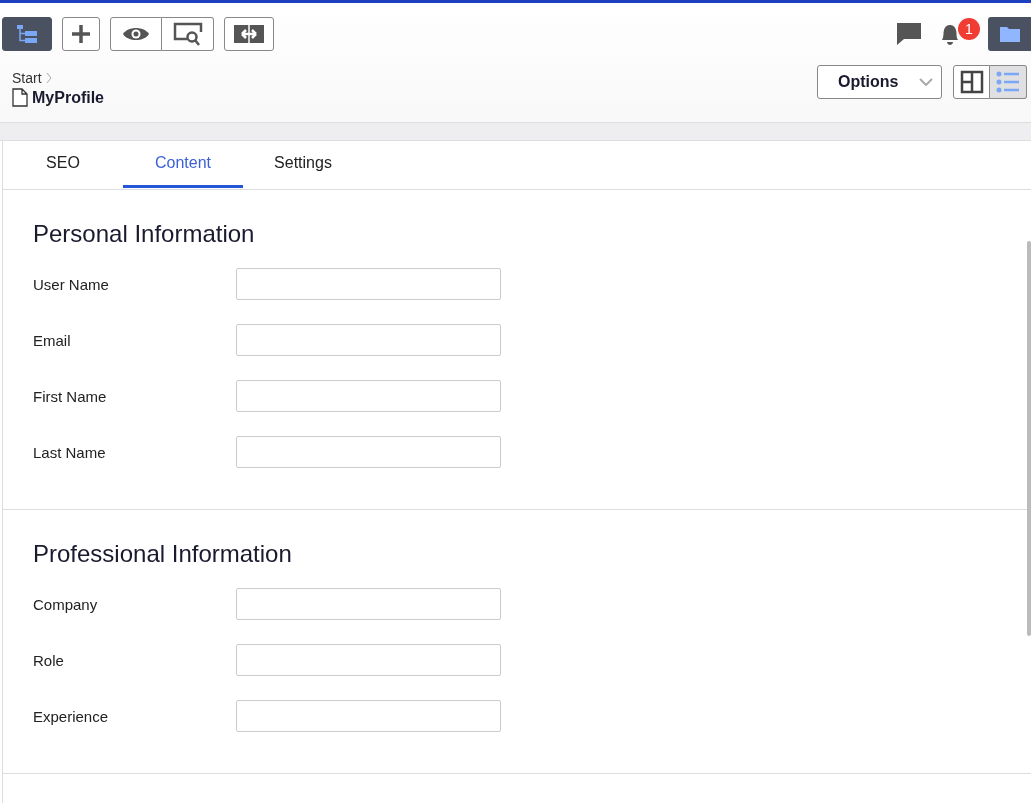  Describe the element at coordinates (1008, 82) in the screenshot. I see `list-icon` at that location.